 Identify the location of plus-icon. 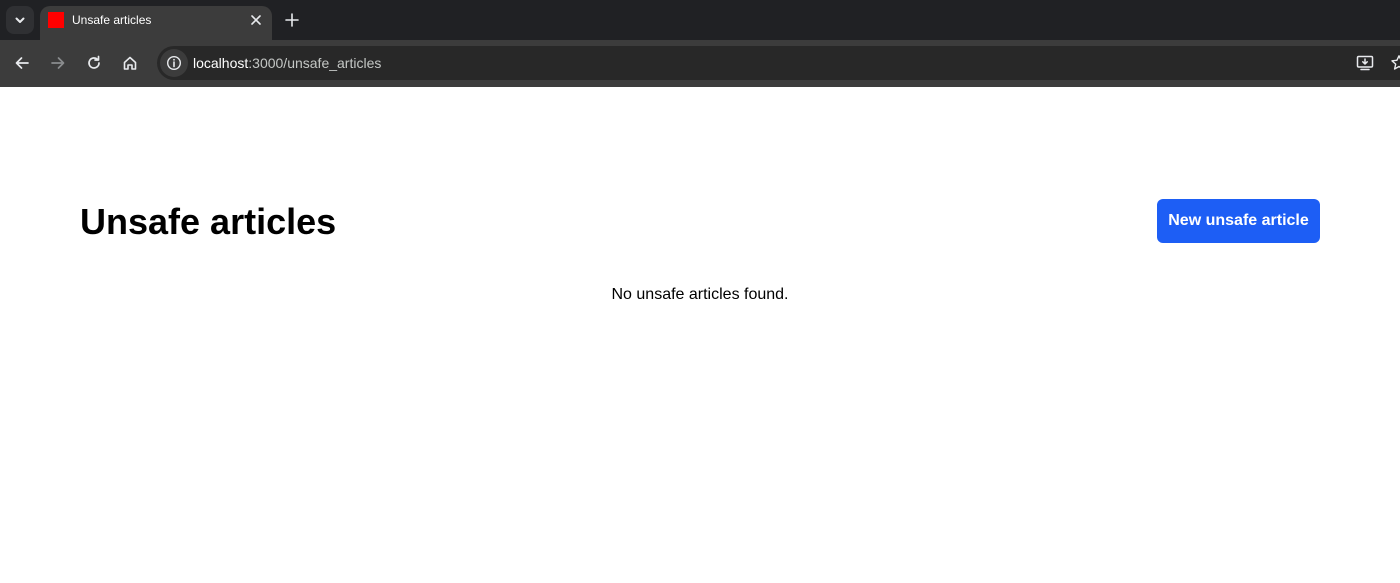
(292, 20).